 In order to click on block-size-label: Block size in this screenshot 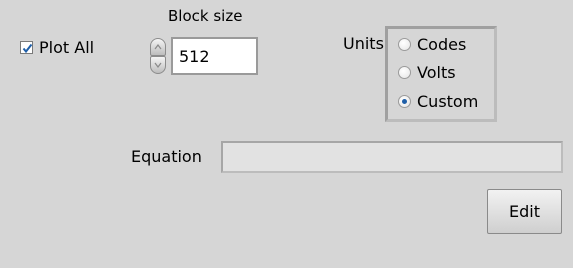, I will do `click(205, 16)`.